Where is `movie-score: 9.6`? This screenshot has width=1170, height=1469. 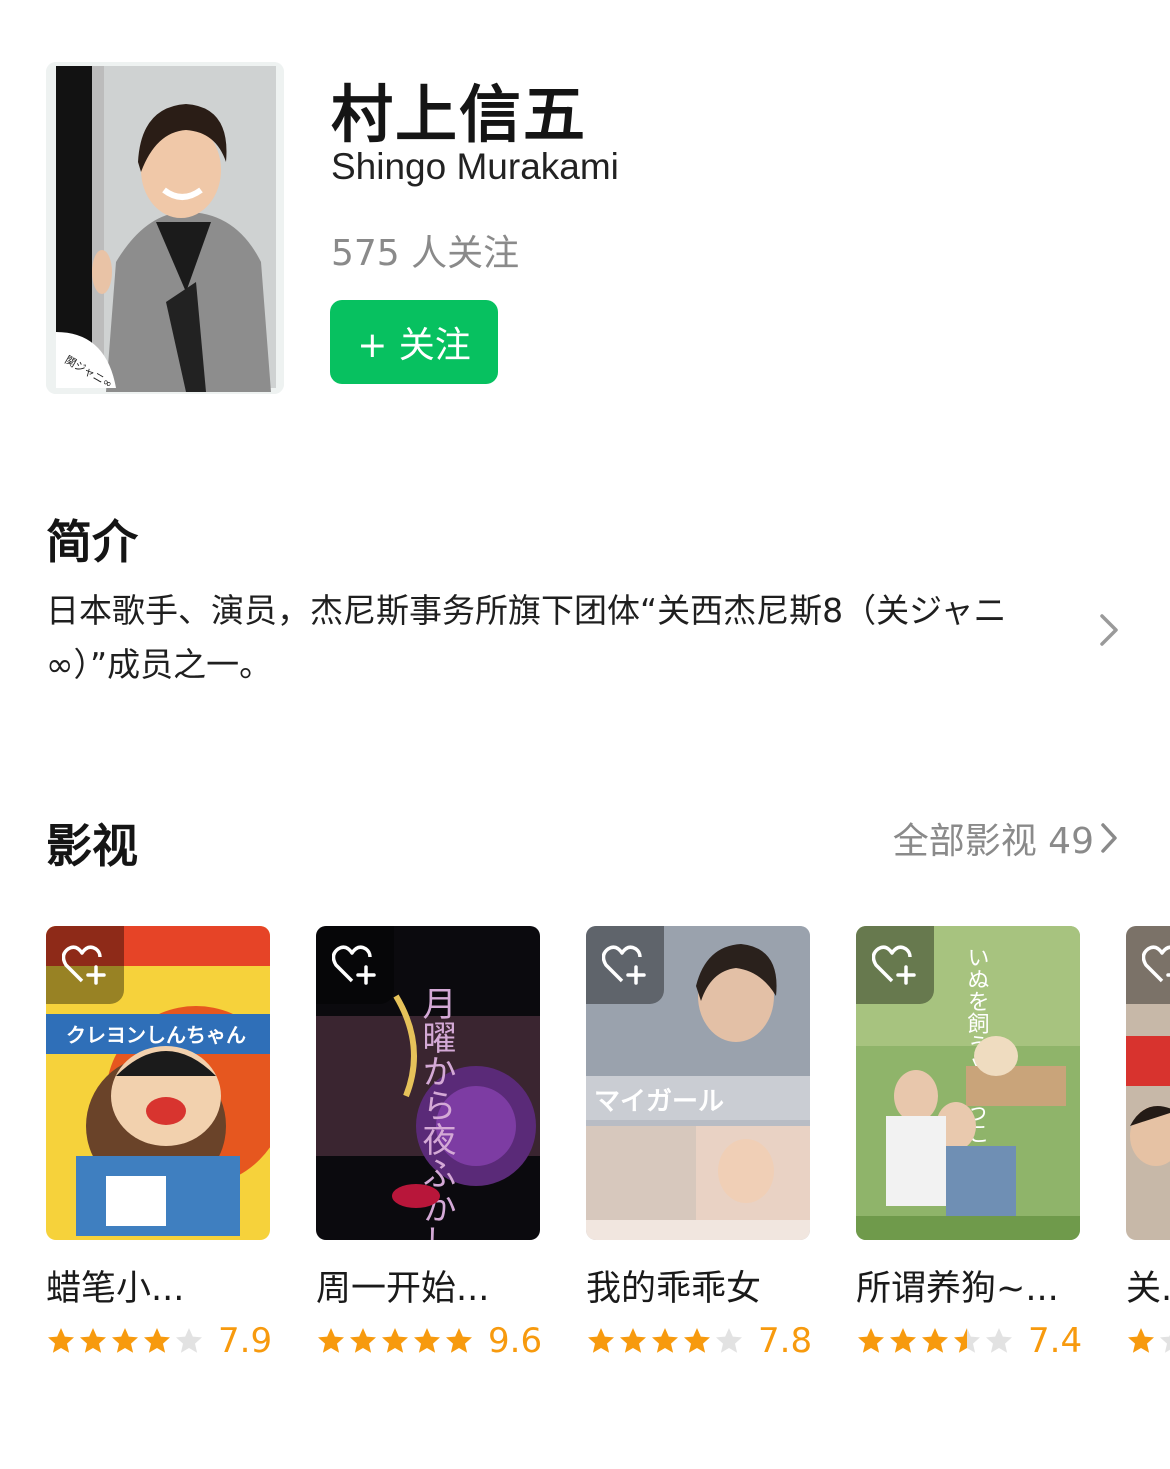
movie-score: 9.6 is located at coordinates (515, 1338).